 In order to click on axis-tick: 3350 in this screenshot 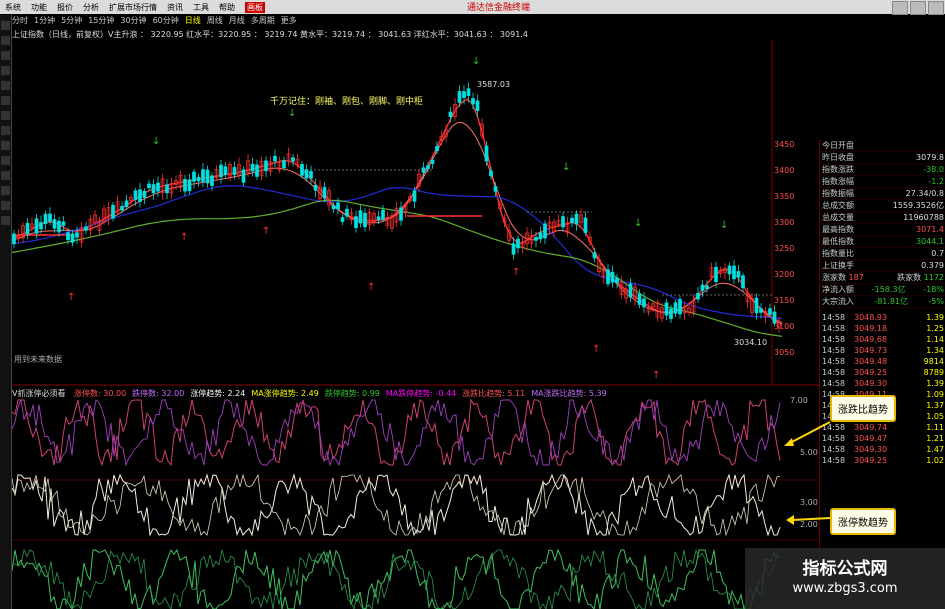, I will do `click(784, 196)`.